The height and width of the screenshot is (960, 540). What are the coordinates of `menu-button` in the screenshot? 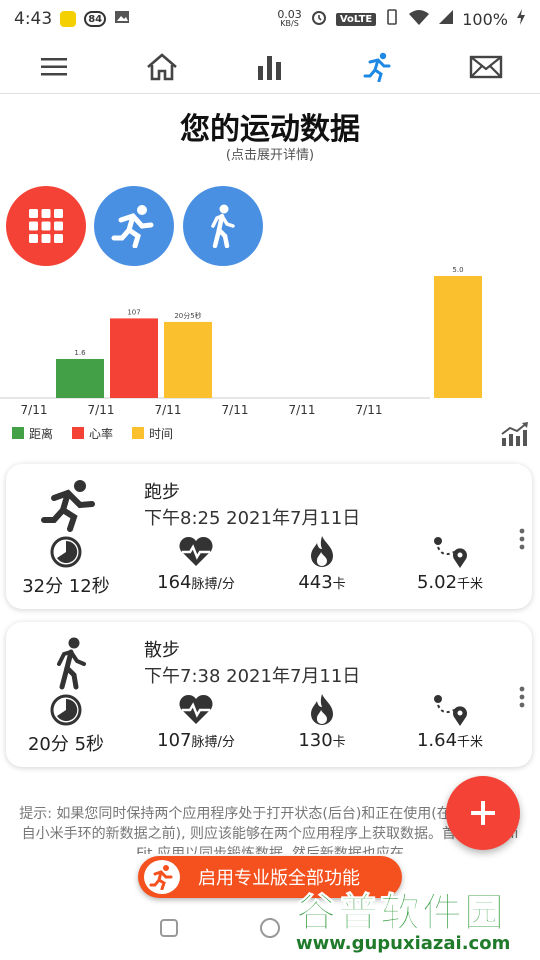 It's located at (54, 67).